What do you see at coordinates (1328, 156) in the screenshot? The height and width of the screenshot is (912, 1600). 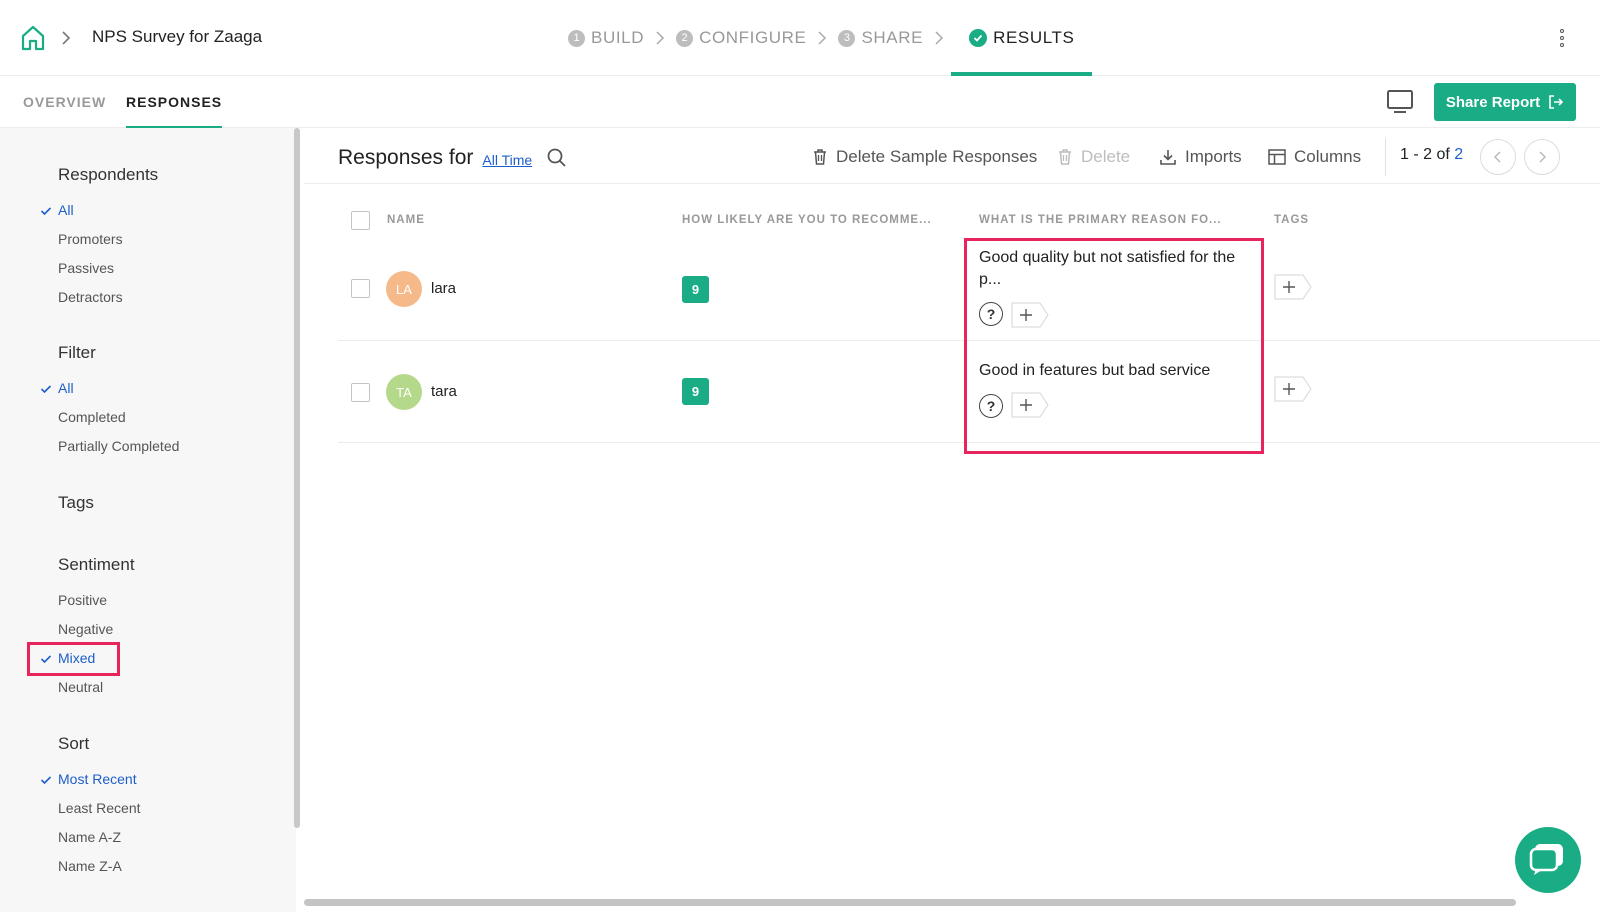 I see `columns-label: Columns` at bounding box center [1328, 156].